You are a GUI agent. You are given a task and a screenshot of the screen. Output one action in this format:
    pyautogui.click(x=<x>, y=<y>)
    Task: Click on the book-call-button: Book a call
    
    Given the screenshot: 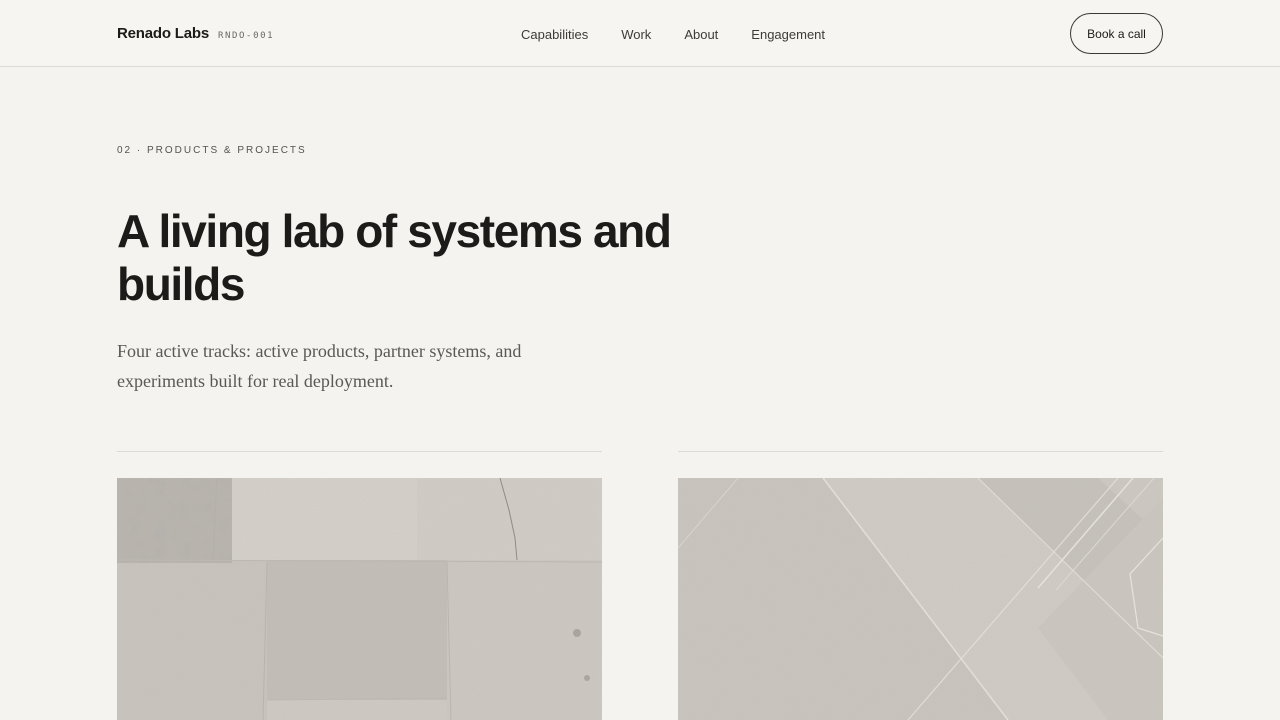 What is the action you would take?
    pyautogui.click(x=1116, y=33)
    